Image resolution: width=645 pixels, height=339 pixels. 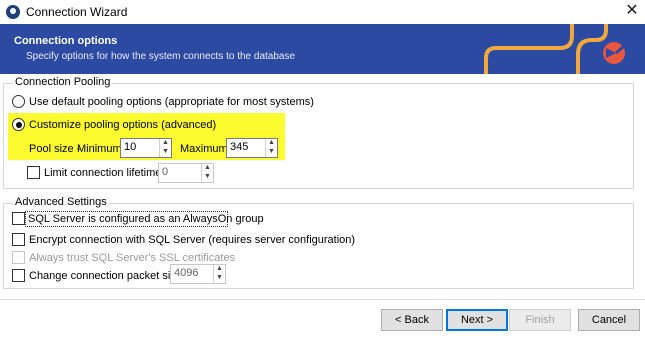 I want to click on packet-size-spin-buttons: ▲ ▼, so click(x=219, y=274).